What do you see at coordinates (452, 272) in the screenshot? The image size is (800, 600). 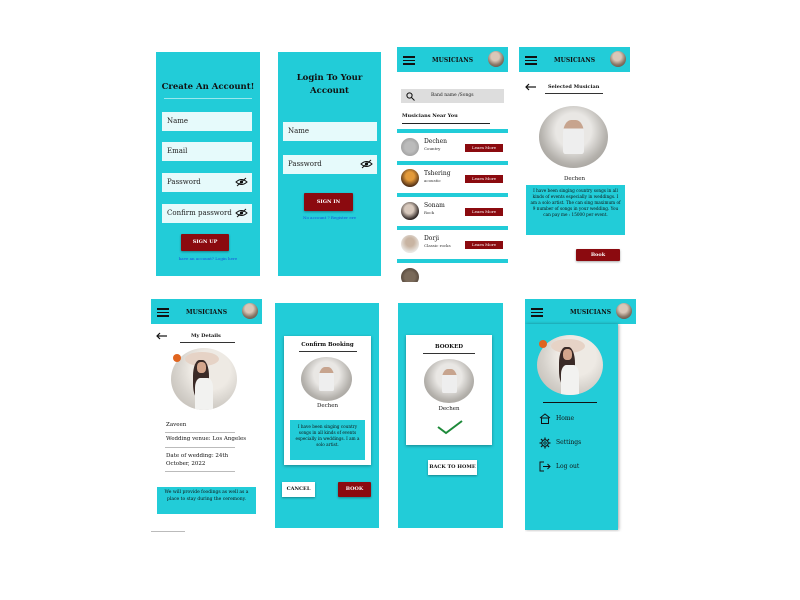 I see `list-item` at bounding box center [452, 272].